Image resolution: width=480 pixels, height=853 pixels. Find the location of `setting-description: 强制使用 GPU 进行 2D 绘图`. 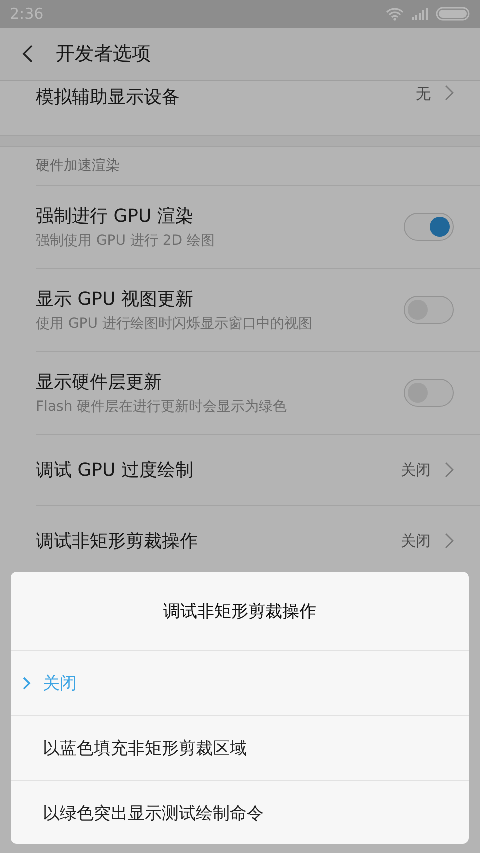

setting-description: 强制使用 GPU 进行 2D 绘图 is located at coordinates (126, 241).